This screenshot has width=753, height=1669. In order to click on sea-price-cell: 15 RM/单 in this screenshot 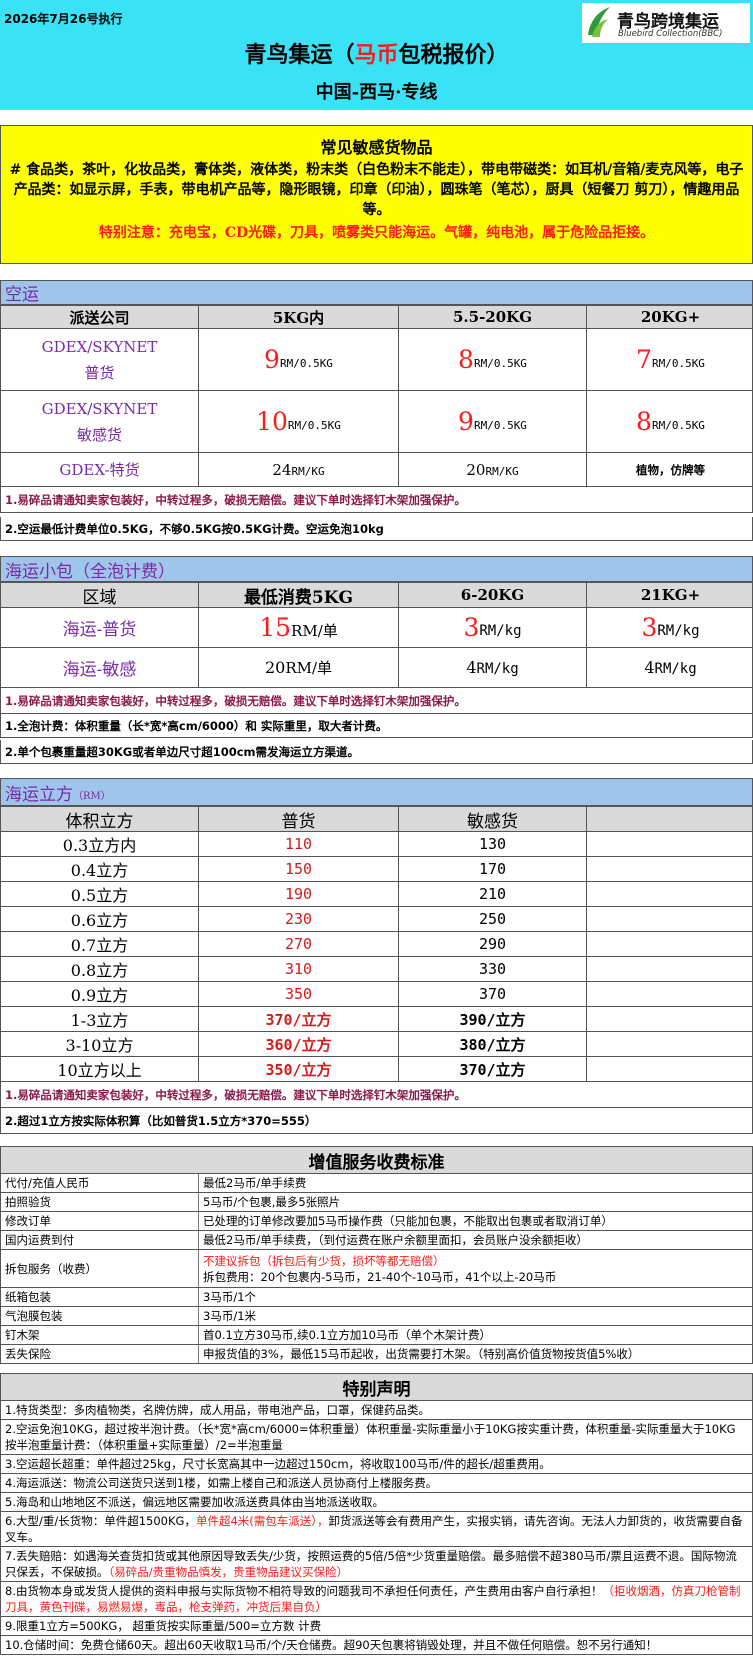, I will do `click(299, 627)`.